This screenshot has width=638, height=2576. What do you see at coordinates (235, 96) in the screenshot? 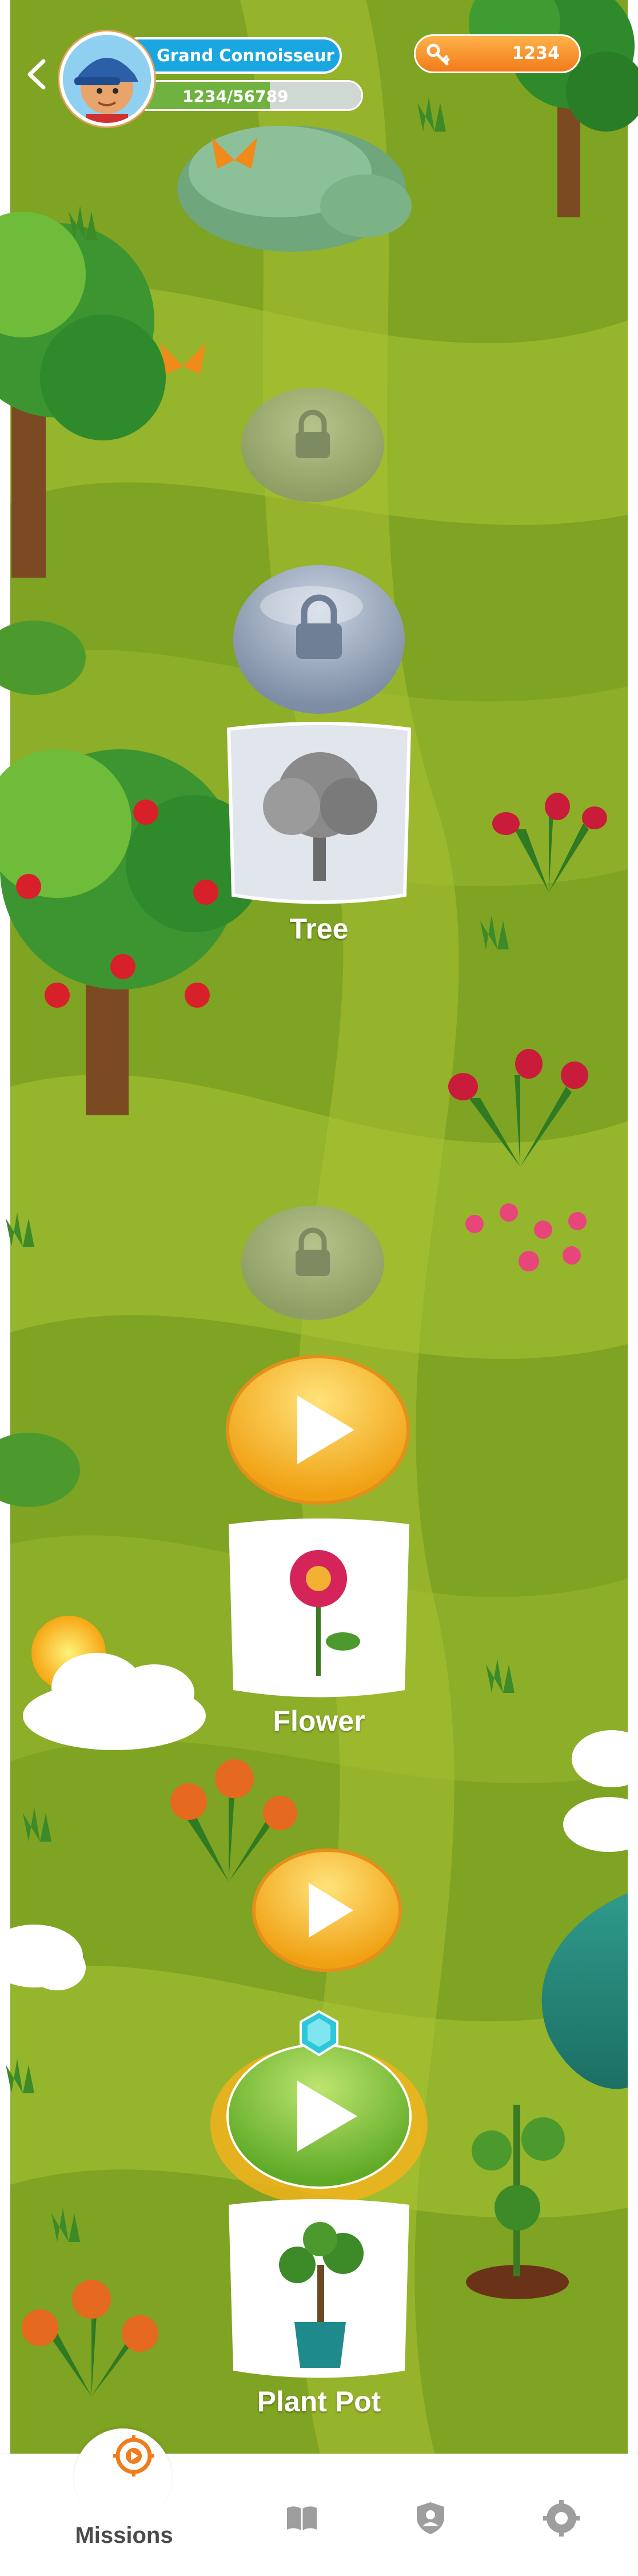
I see `xp-progress-text: 1234/56789` at bounding box center [235, 96].